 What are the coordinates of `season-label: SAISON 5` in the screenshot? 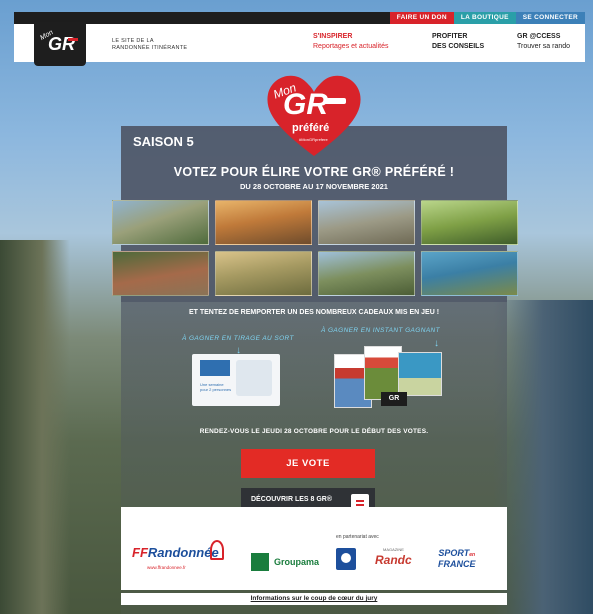 It's located at (163, 141).